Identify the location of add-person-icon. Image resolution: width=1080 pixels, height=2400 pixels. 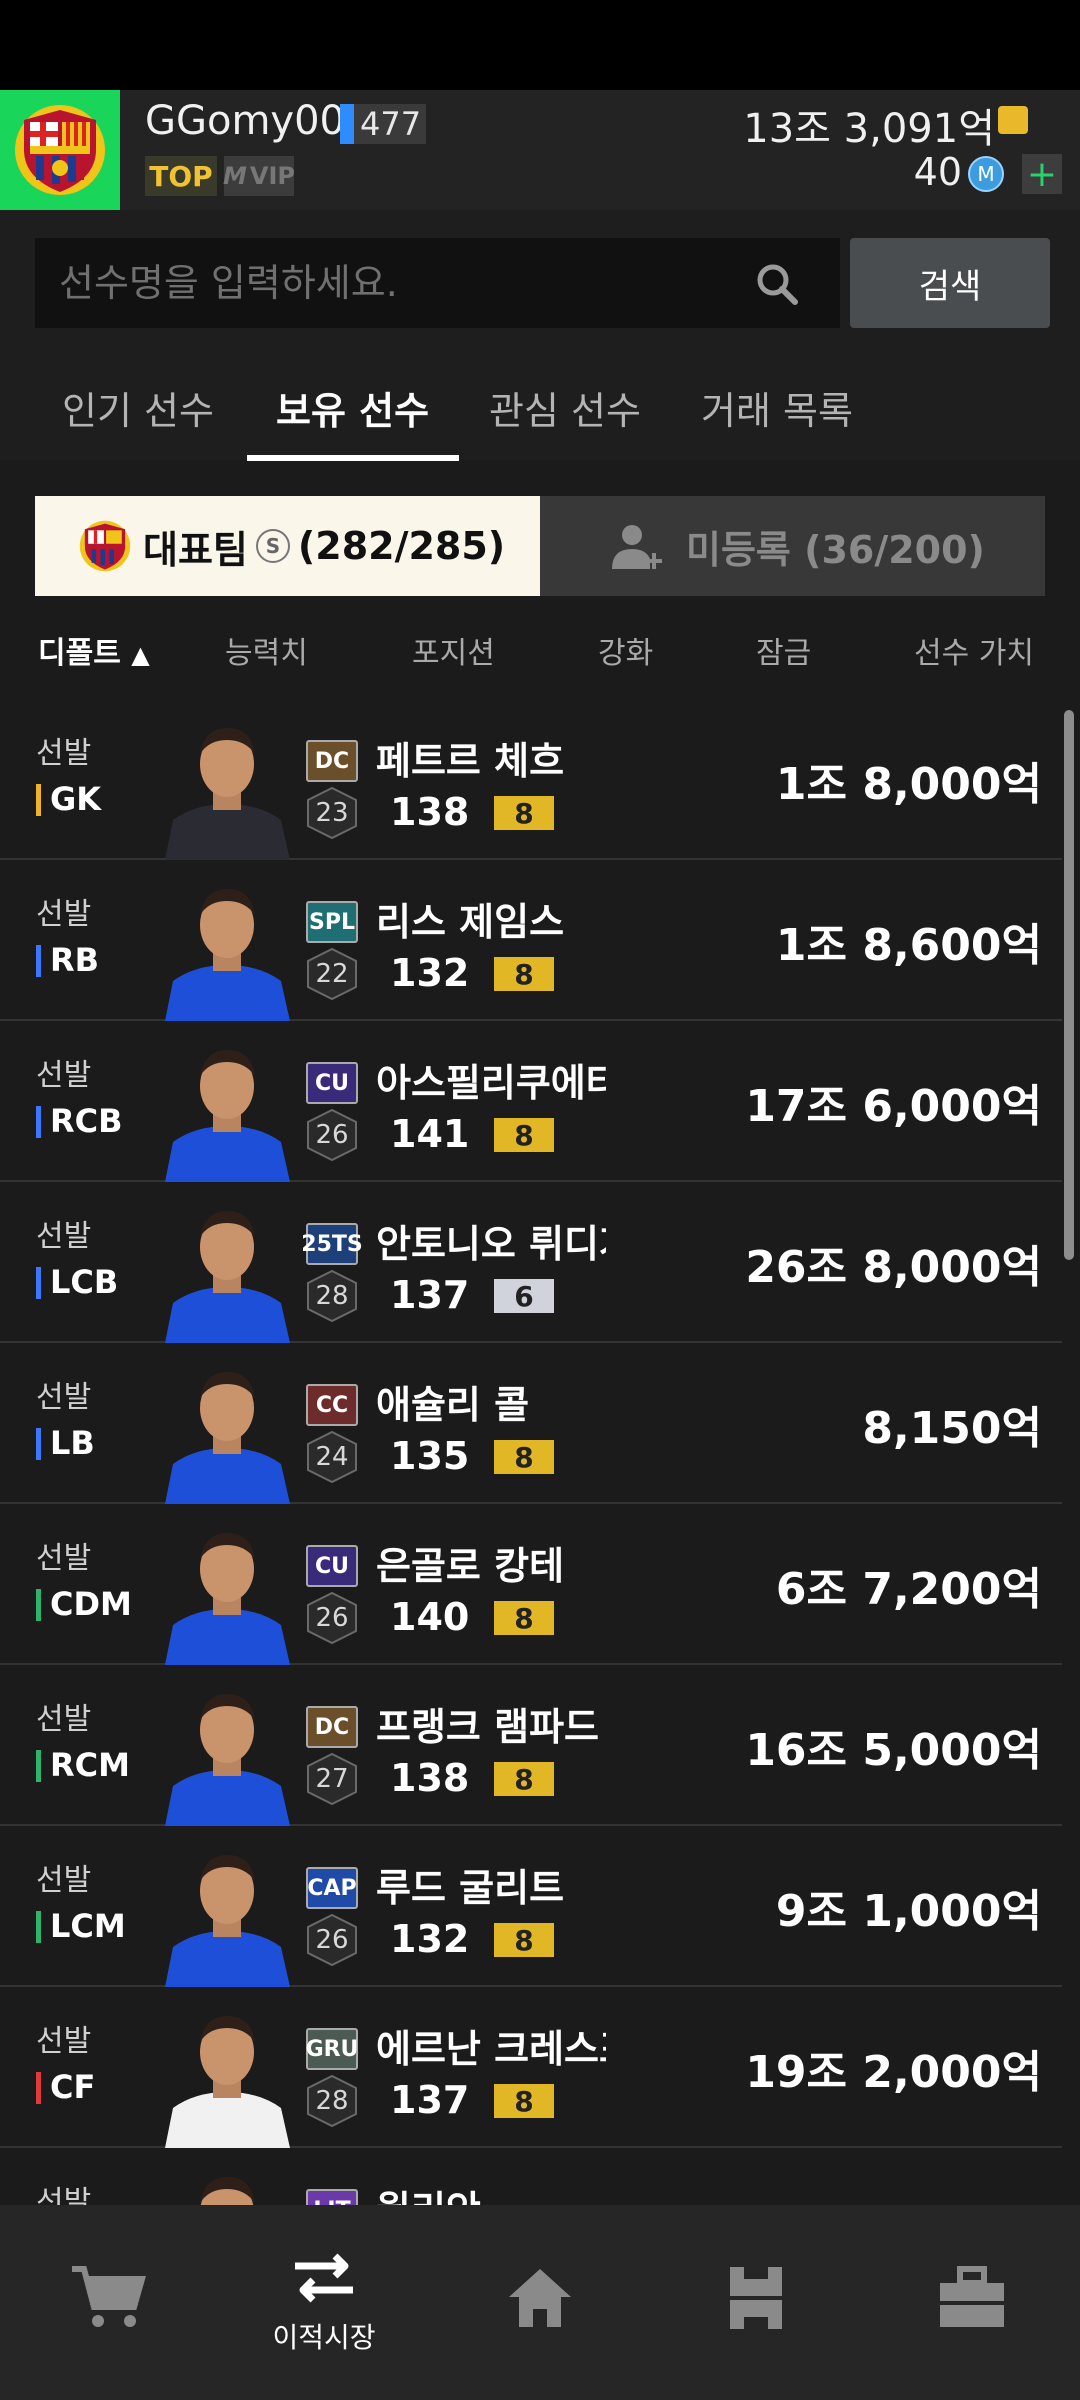
(637, 547).